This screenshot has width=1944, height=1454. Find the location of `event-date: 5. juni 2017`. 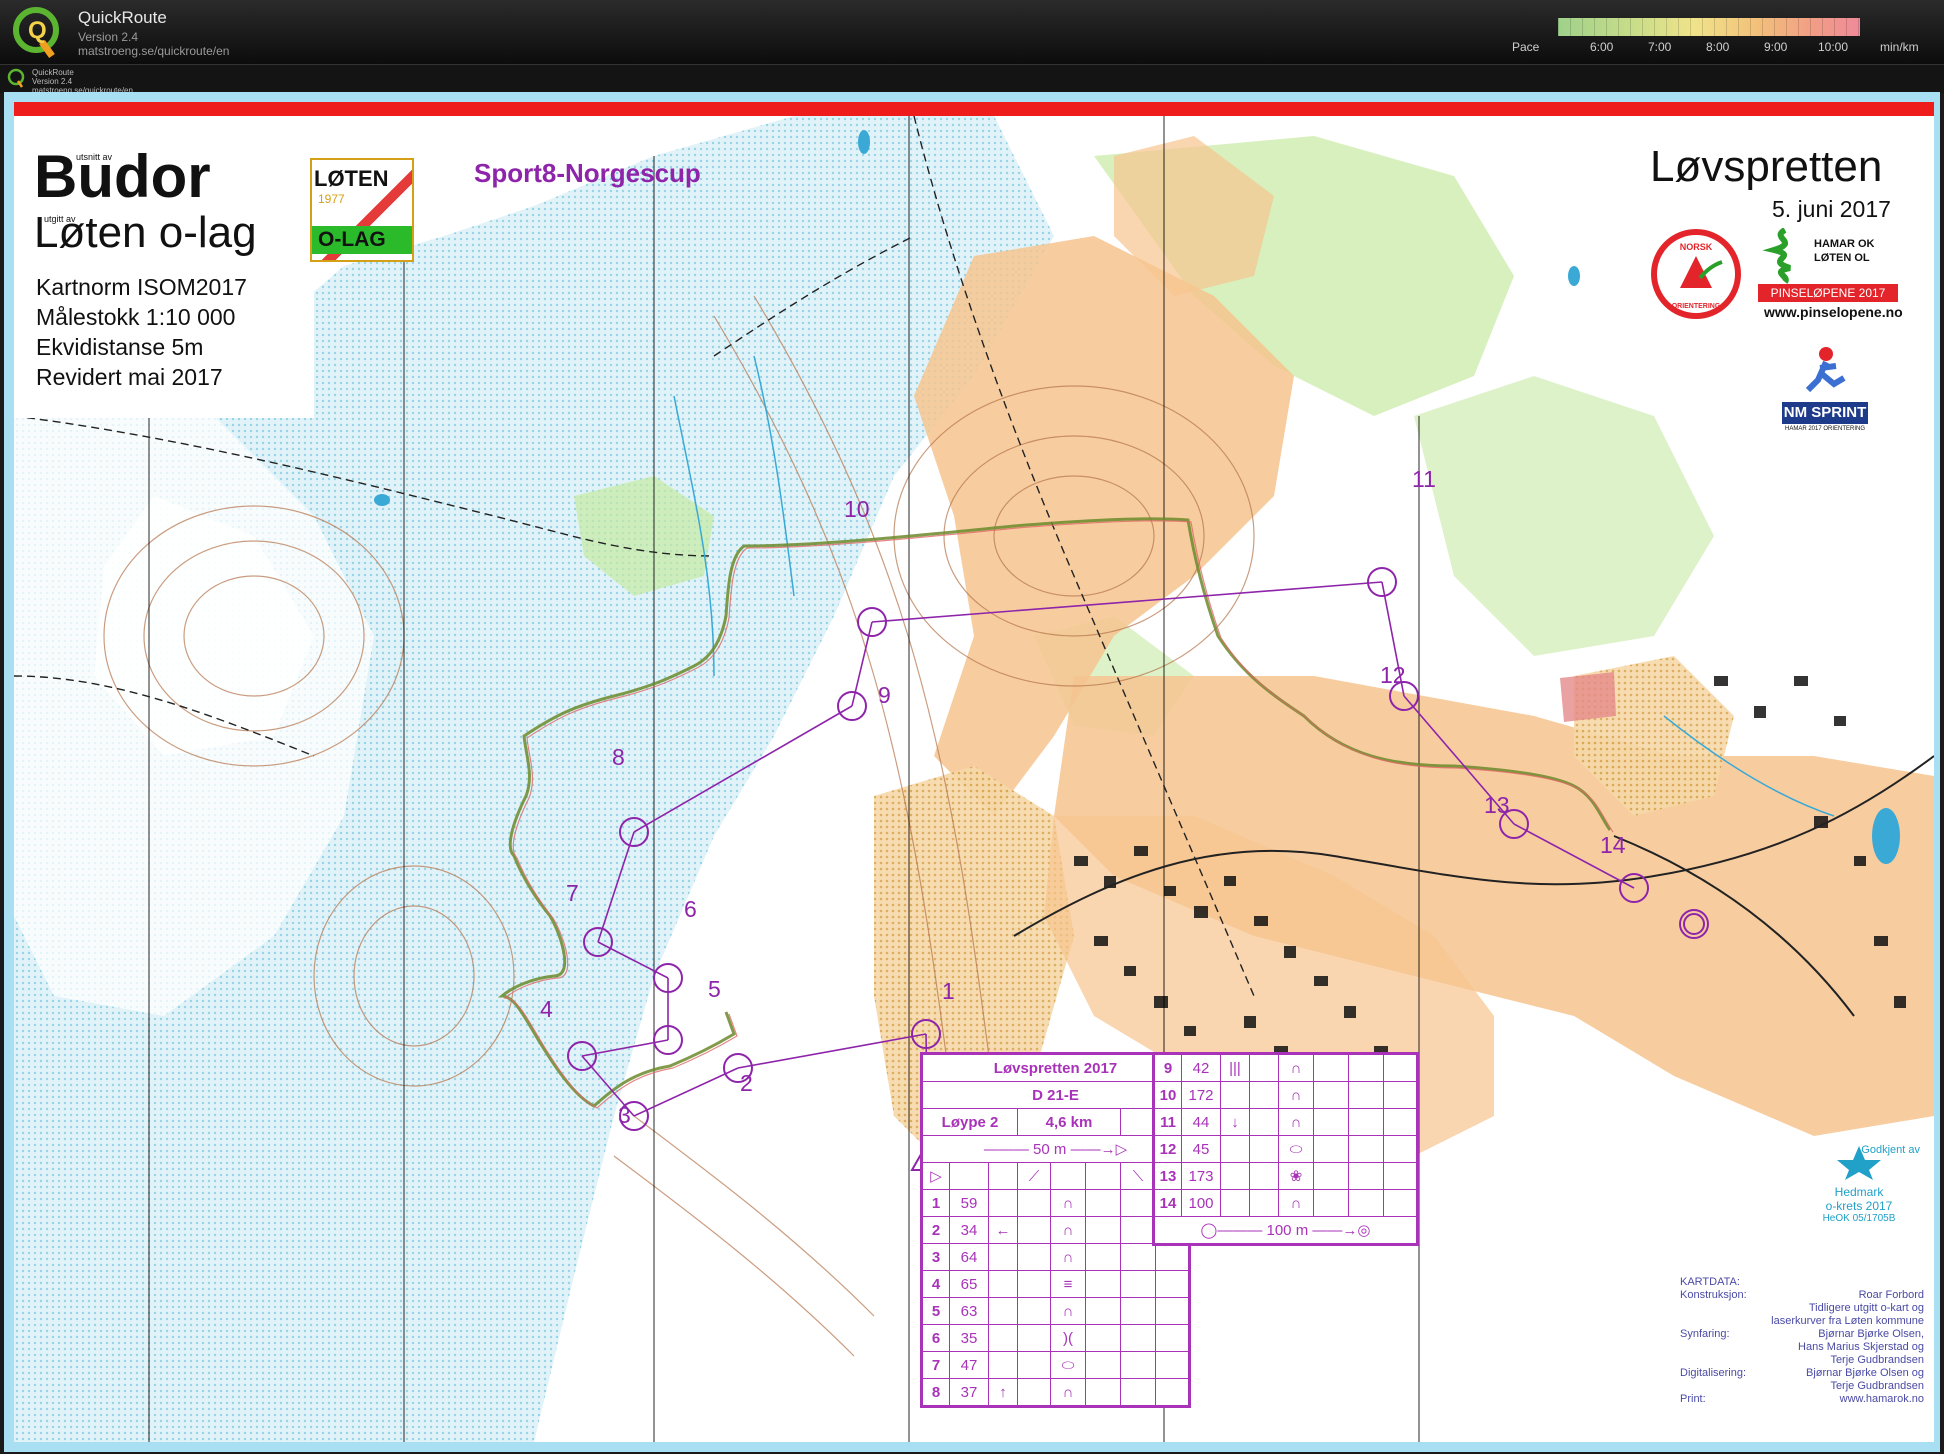

event-date: 5. juni 2017 is located at coordinates (1831, 209).